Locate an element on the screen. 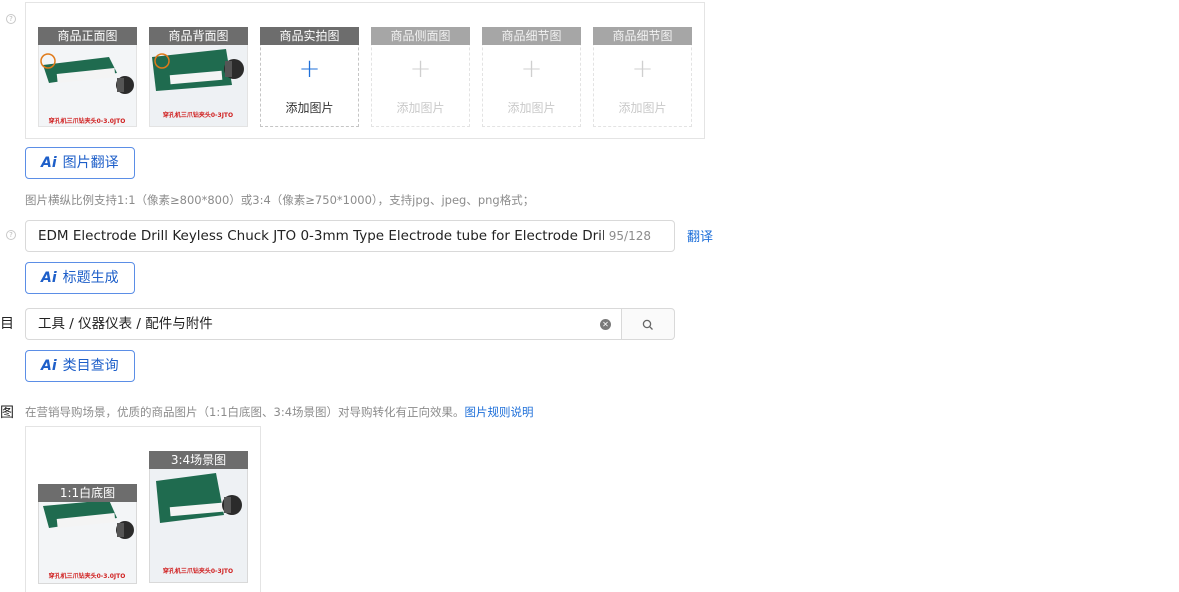 This screenshot has width=1179, height=592. category-search-button is located at coordinates (648, 324).